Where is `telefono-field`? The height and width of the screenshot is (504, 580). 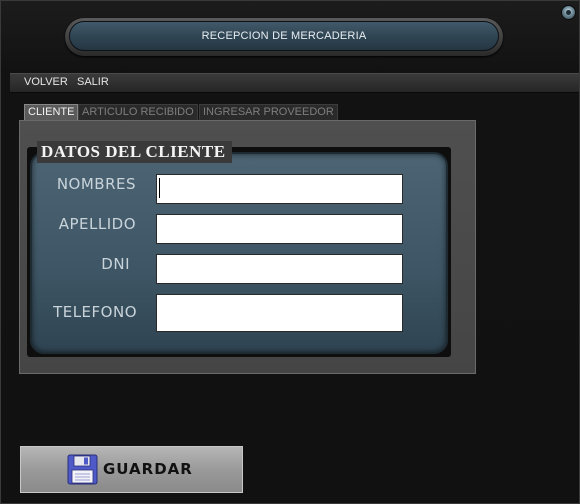 telefono-field is located at coordinates (279, 313).